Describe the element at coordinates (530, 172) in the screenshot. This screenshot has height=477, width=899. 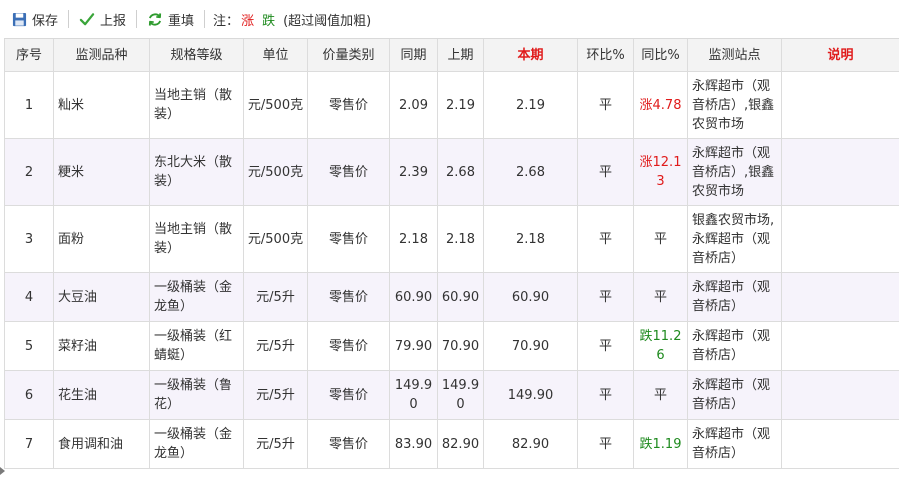
I see `cell-cur: 2.68` at that location.